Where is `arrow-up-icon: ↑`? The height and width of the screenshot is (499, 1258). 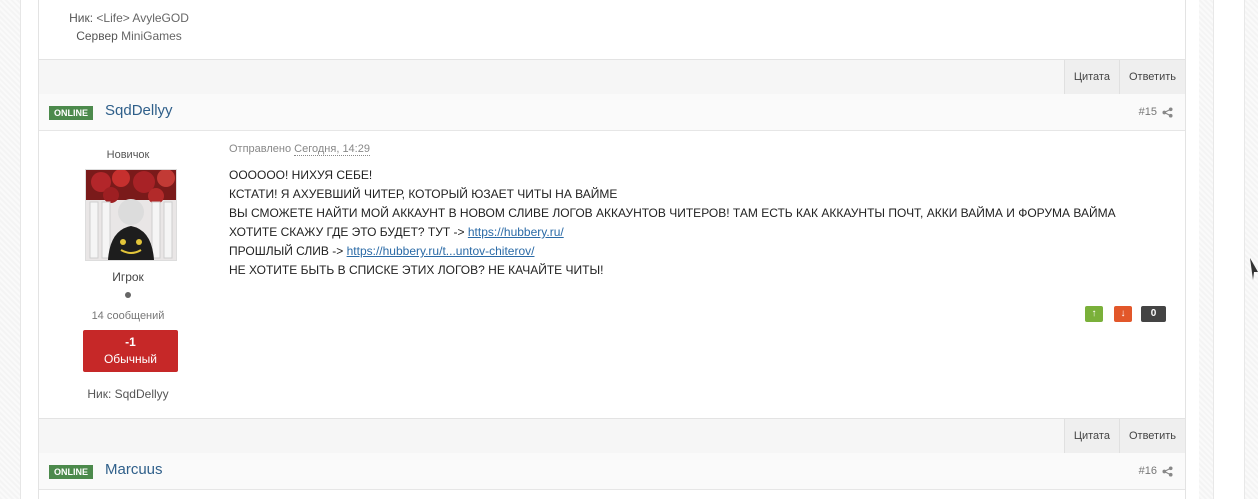 arrow-up-icon: ↑ is located at coordinates (1094, 313).